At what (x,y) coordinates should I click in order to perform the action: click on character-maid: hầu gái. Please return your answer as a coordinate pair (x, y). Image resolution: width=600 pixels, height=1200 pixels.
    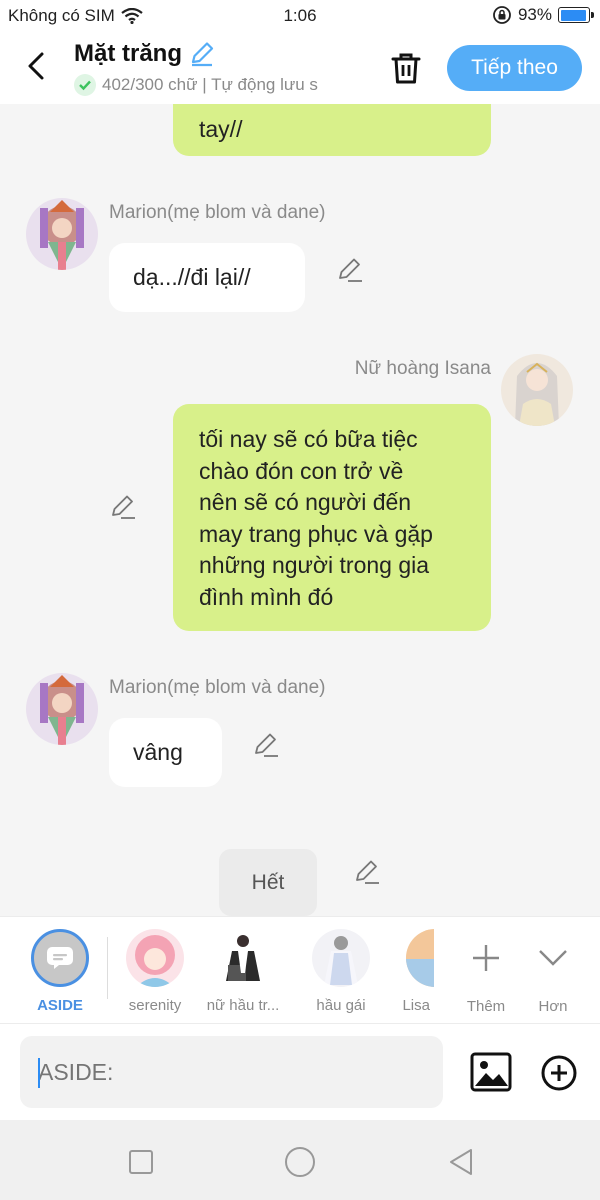
    Looking at the image, I should click on (341, 971).